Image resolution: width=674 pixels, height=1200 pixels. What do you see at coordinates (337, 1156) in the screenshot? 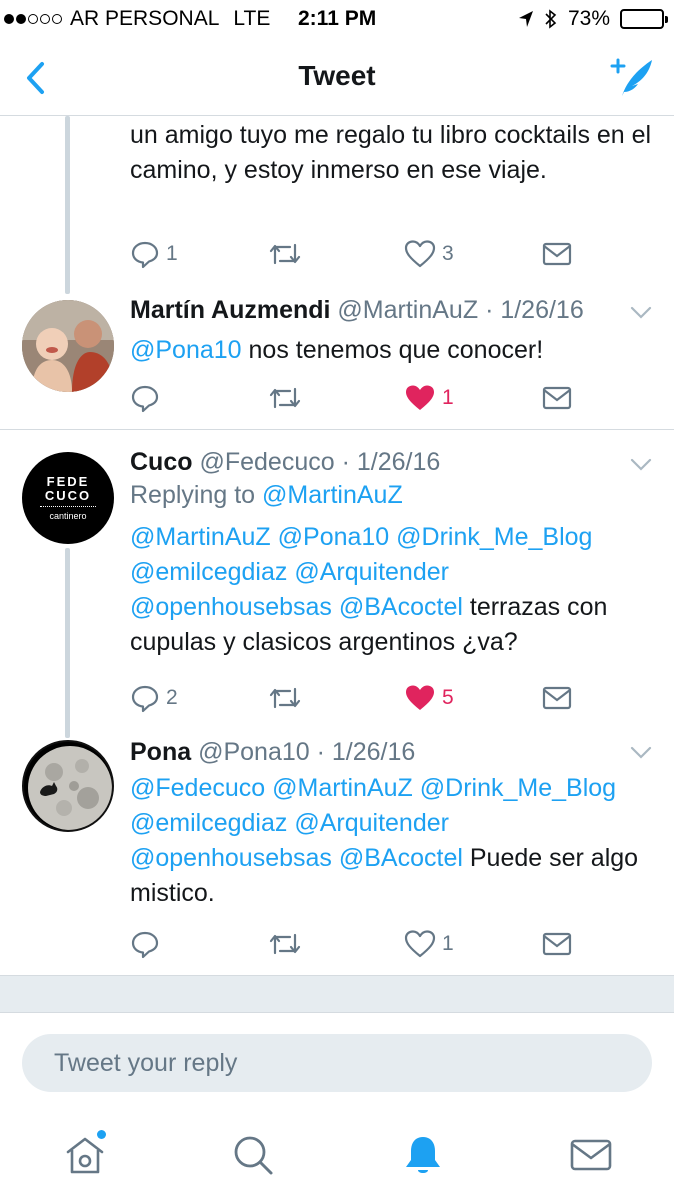
I see `tab-bar` at bounding box center [337, 1156].